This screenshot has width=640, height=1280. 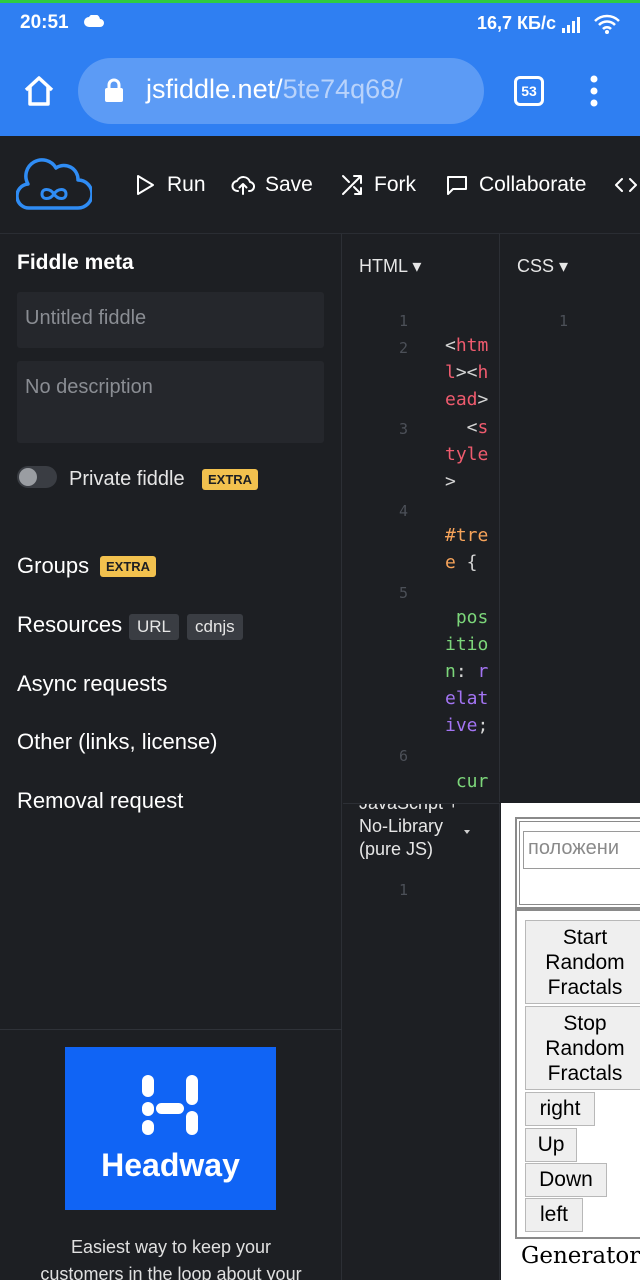 I want to click on url-domain: jsfiddle.net/, so click(x=214, y=89).